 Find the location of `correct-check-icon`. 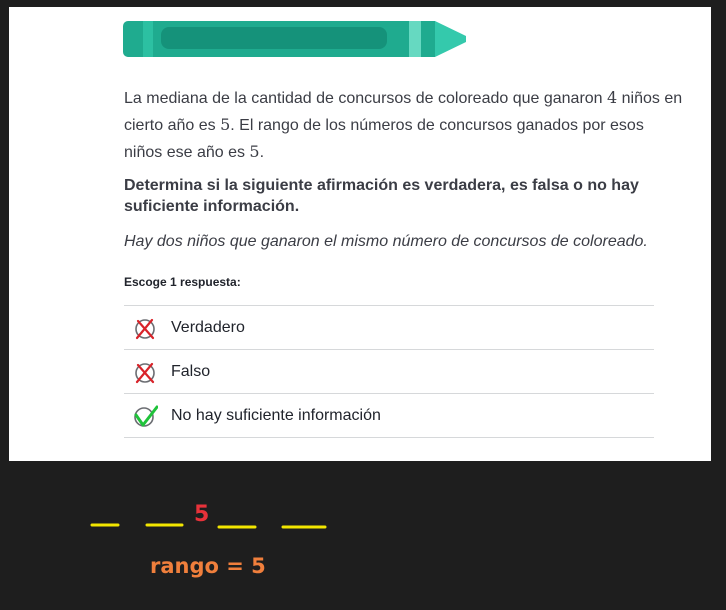

correct-check-icon is located at coordinates (145, 416).